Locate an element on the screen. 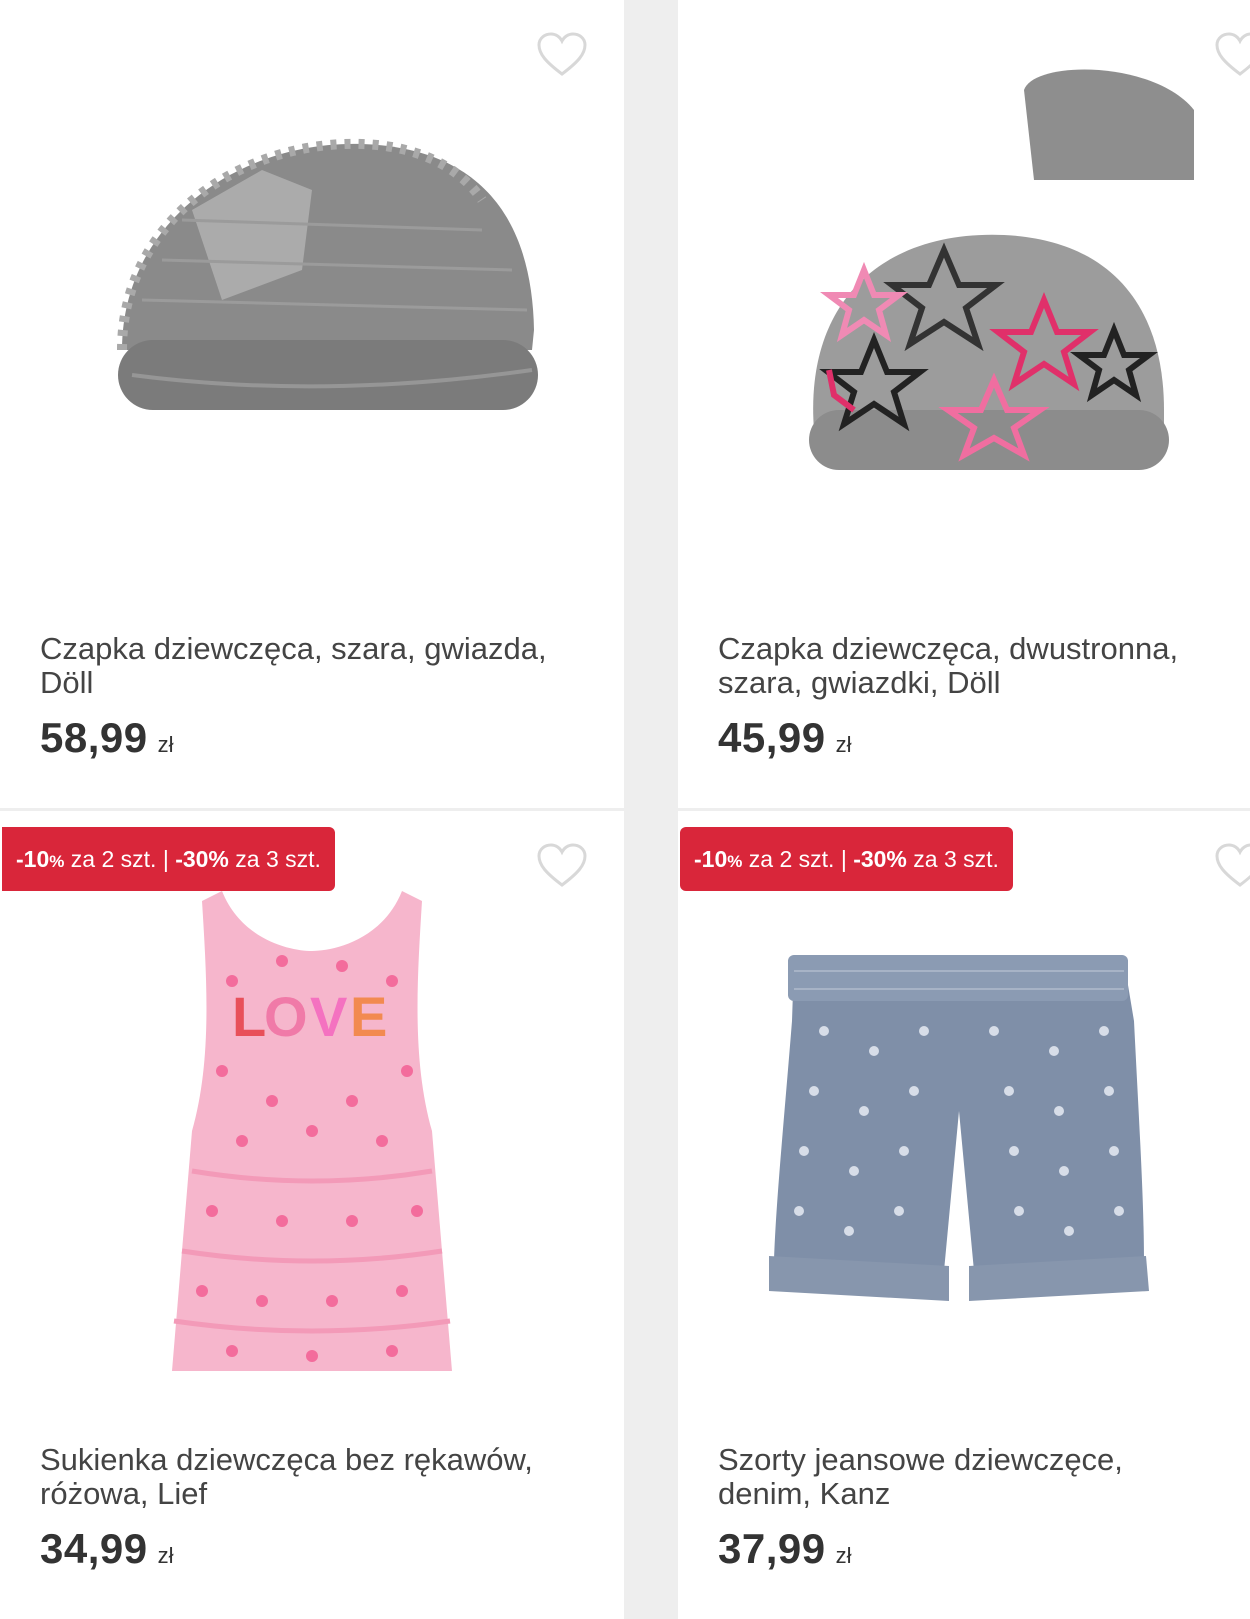  product-price: 58,99 zł is located at coordinates (107, 738).